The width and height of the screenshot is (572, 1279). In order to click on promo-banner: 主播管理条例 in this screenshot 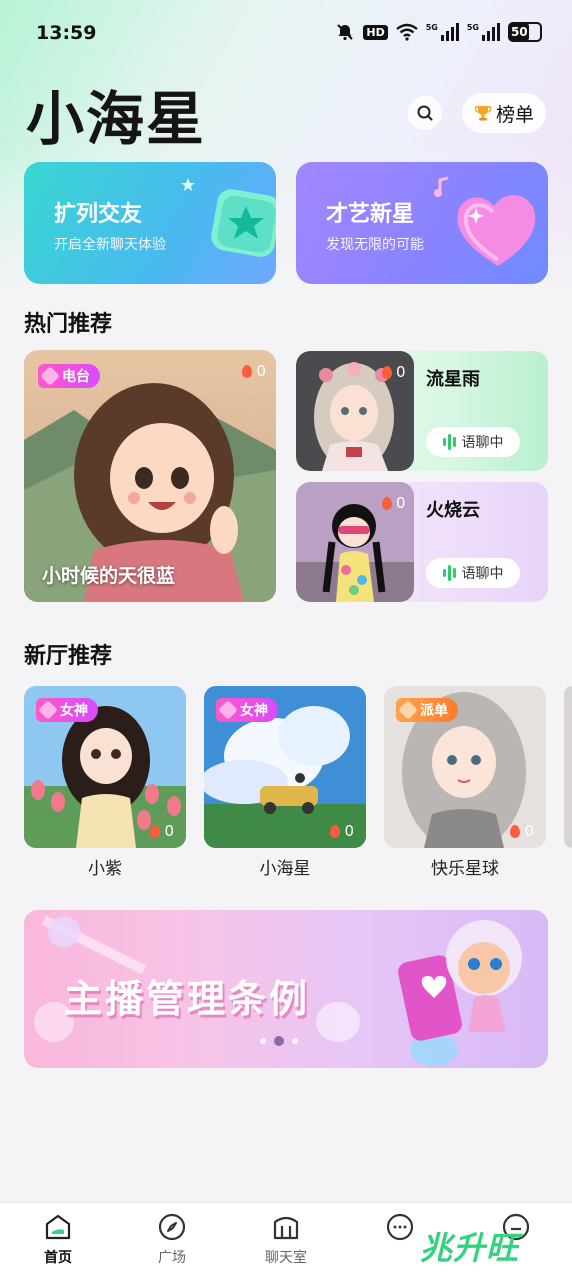, I will do `click(286, 989)`.